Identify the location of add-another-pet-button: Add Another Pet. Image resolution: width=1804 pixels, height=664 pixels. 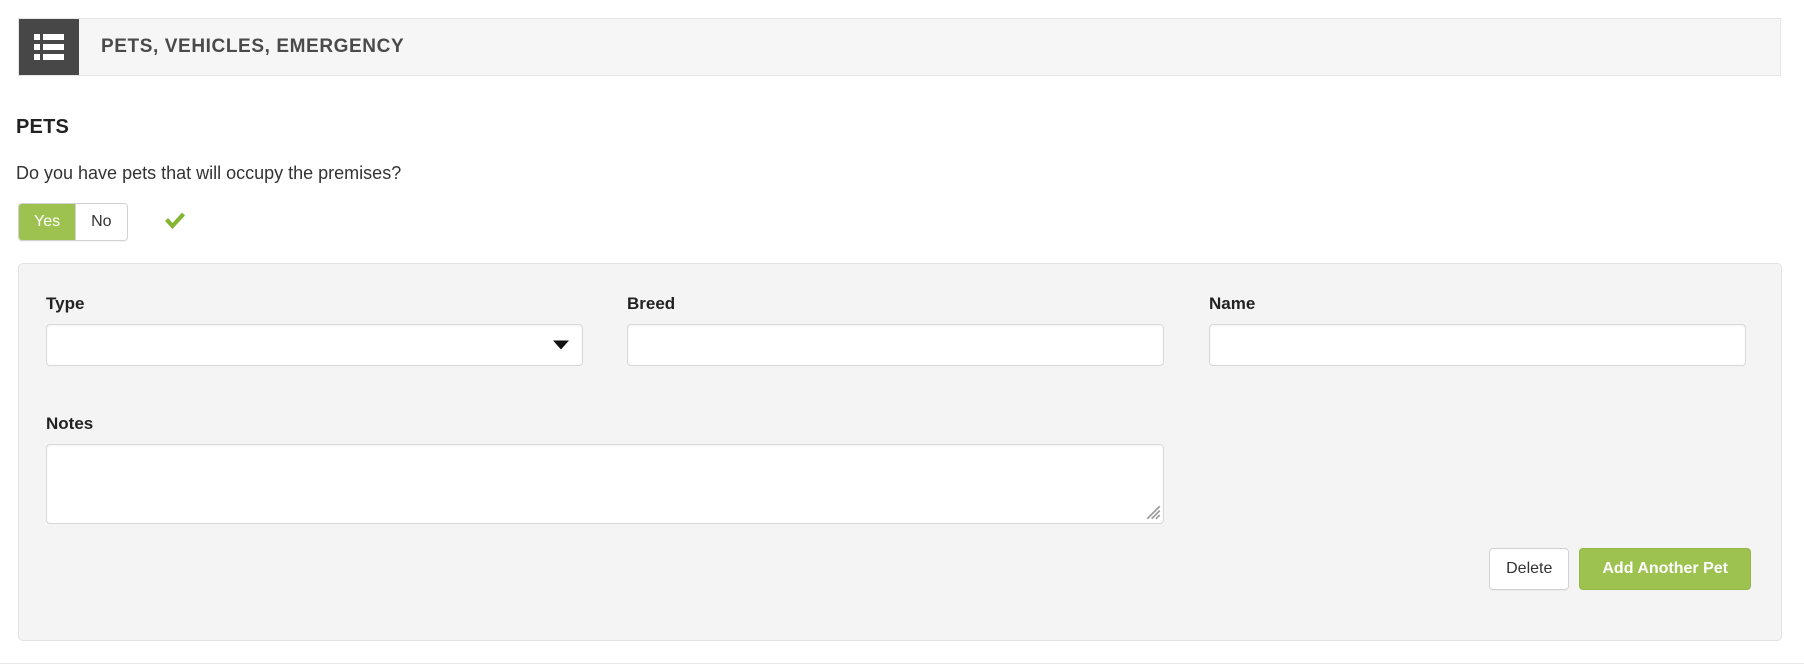
(1665, 569).